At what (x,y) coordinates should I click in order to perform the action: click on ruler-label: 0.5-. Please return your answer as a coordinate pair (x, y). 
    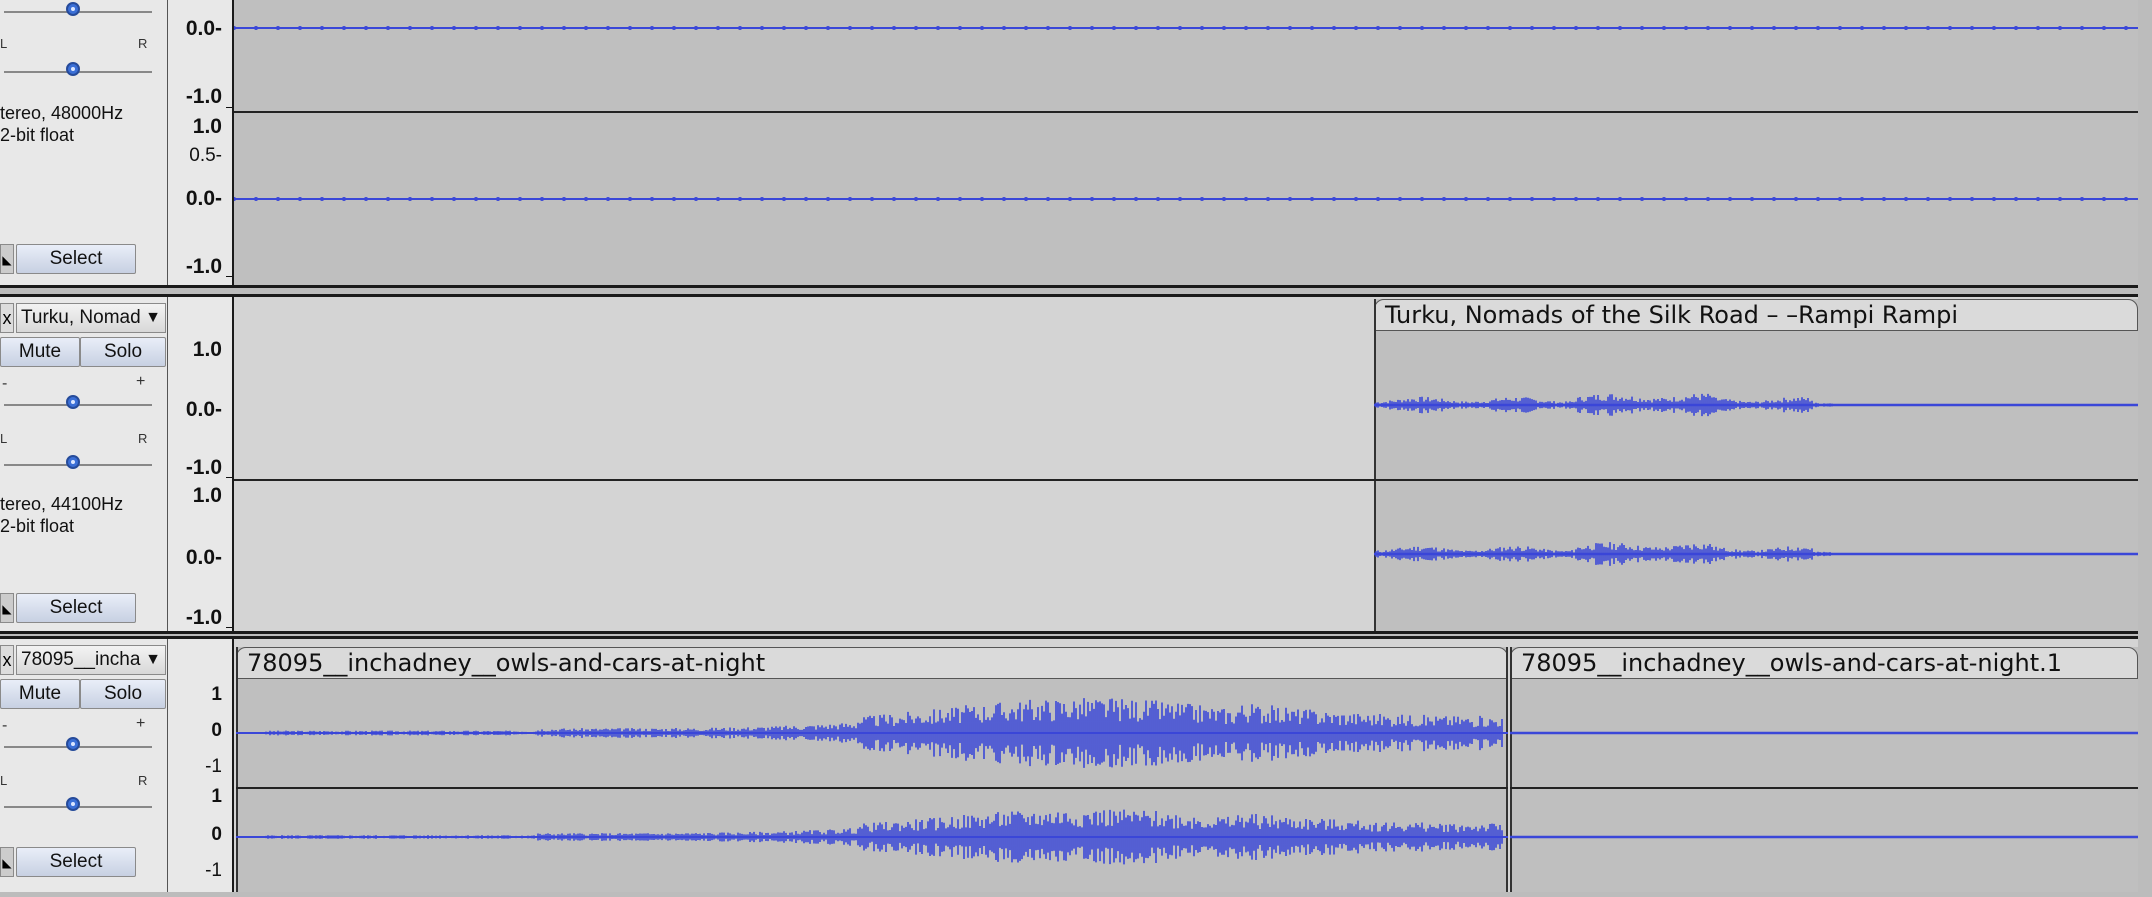
    Looking at the image, I should click on (205, 155).